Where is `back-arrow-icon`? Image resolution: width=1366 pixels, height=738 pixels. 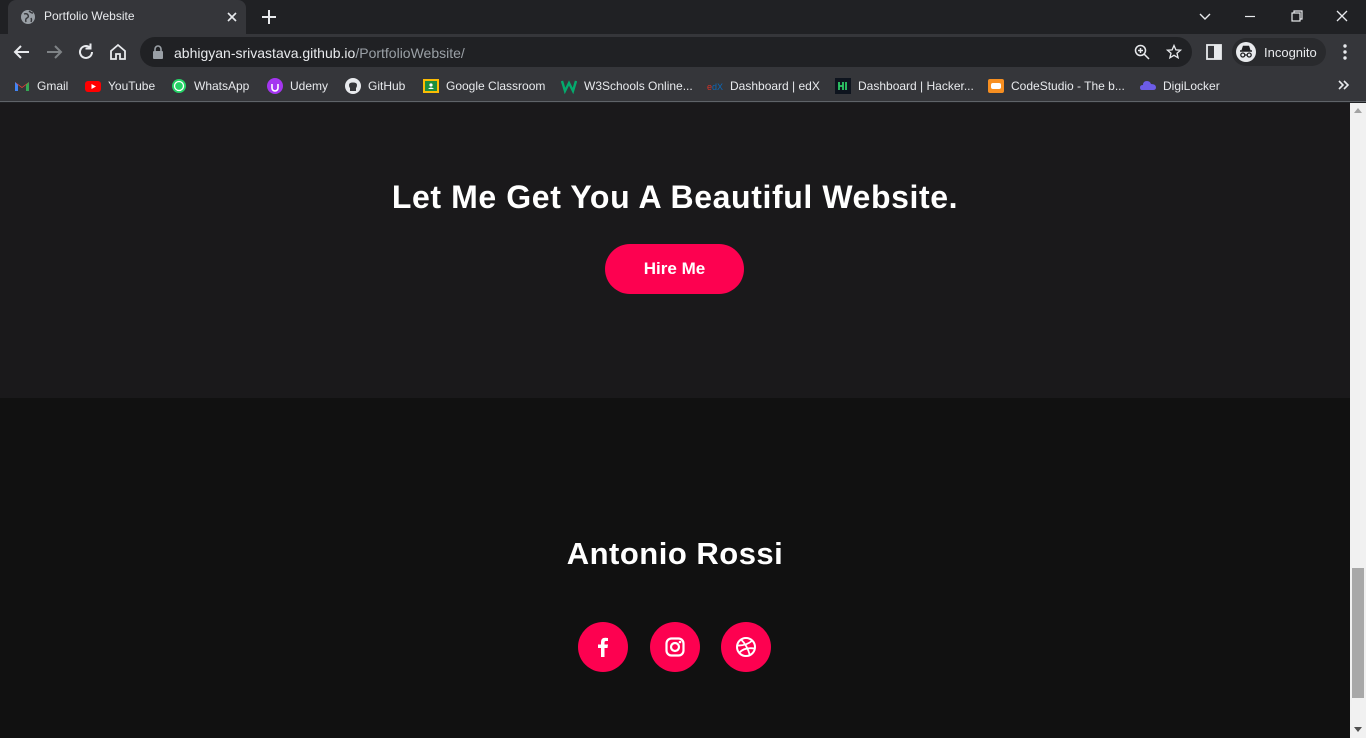 back-arrow-icon is located at coordinates (22, 52).